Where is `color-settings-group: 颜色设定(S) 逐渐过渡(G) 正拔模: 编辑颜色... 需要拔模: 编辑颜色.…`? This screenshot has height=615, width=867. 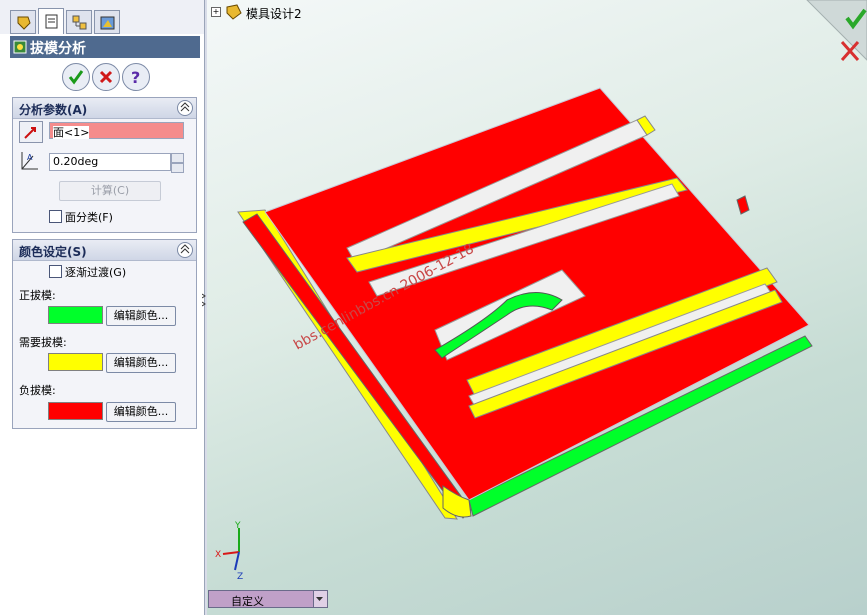
color-settings-group: 颜色设定(S) 逐渐过渡(G) 正拔模: 编辑颜色... 需要拔模: 编辑颜色.… is located at coordinates (104, 334).